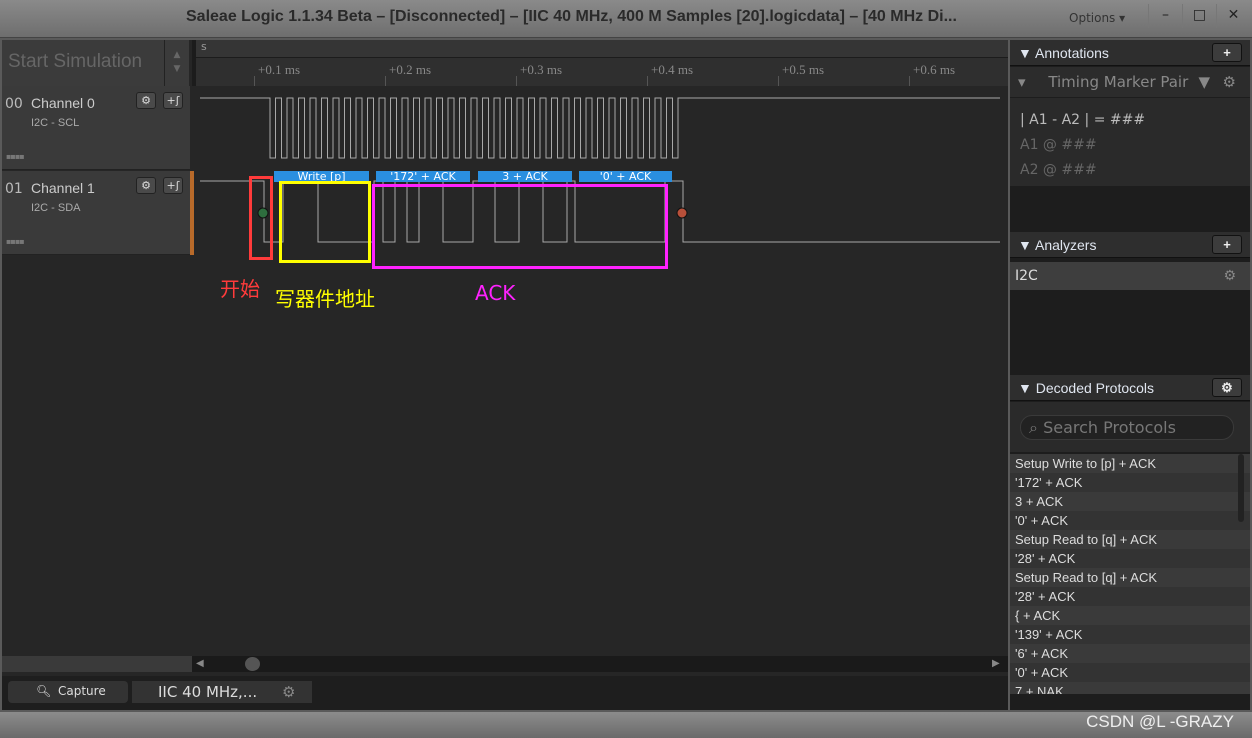 The height and width of the screenshot is (738, 1252). What do you see at coordinates (1130, 653) in the screenshot?
I see `decoded-protocol-item: '6' + ACK` at bounding box center [1130, 653].